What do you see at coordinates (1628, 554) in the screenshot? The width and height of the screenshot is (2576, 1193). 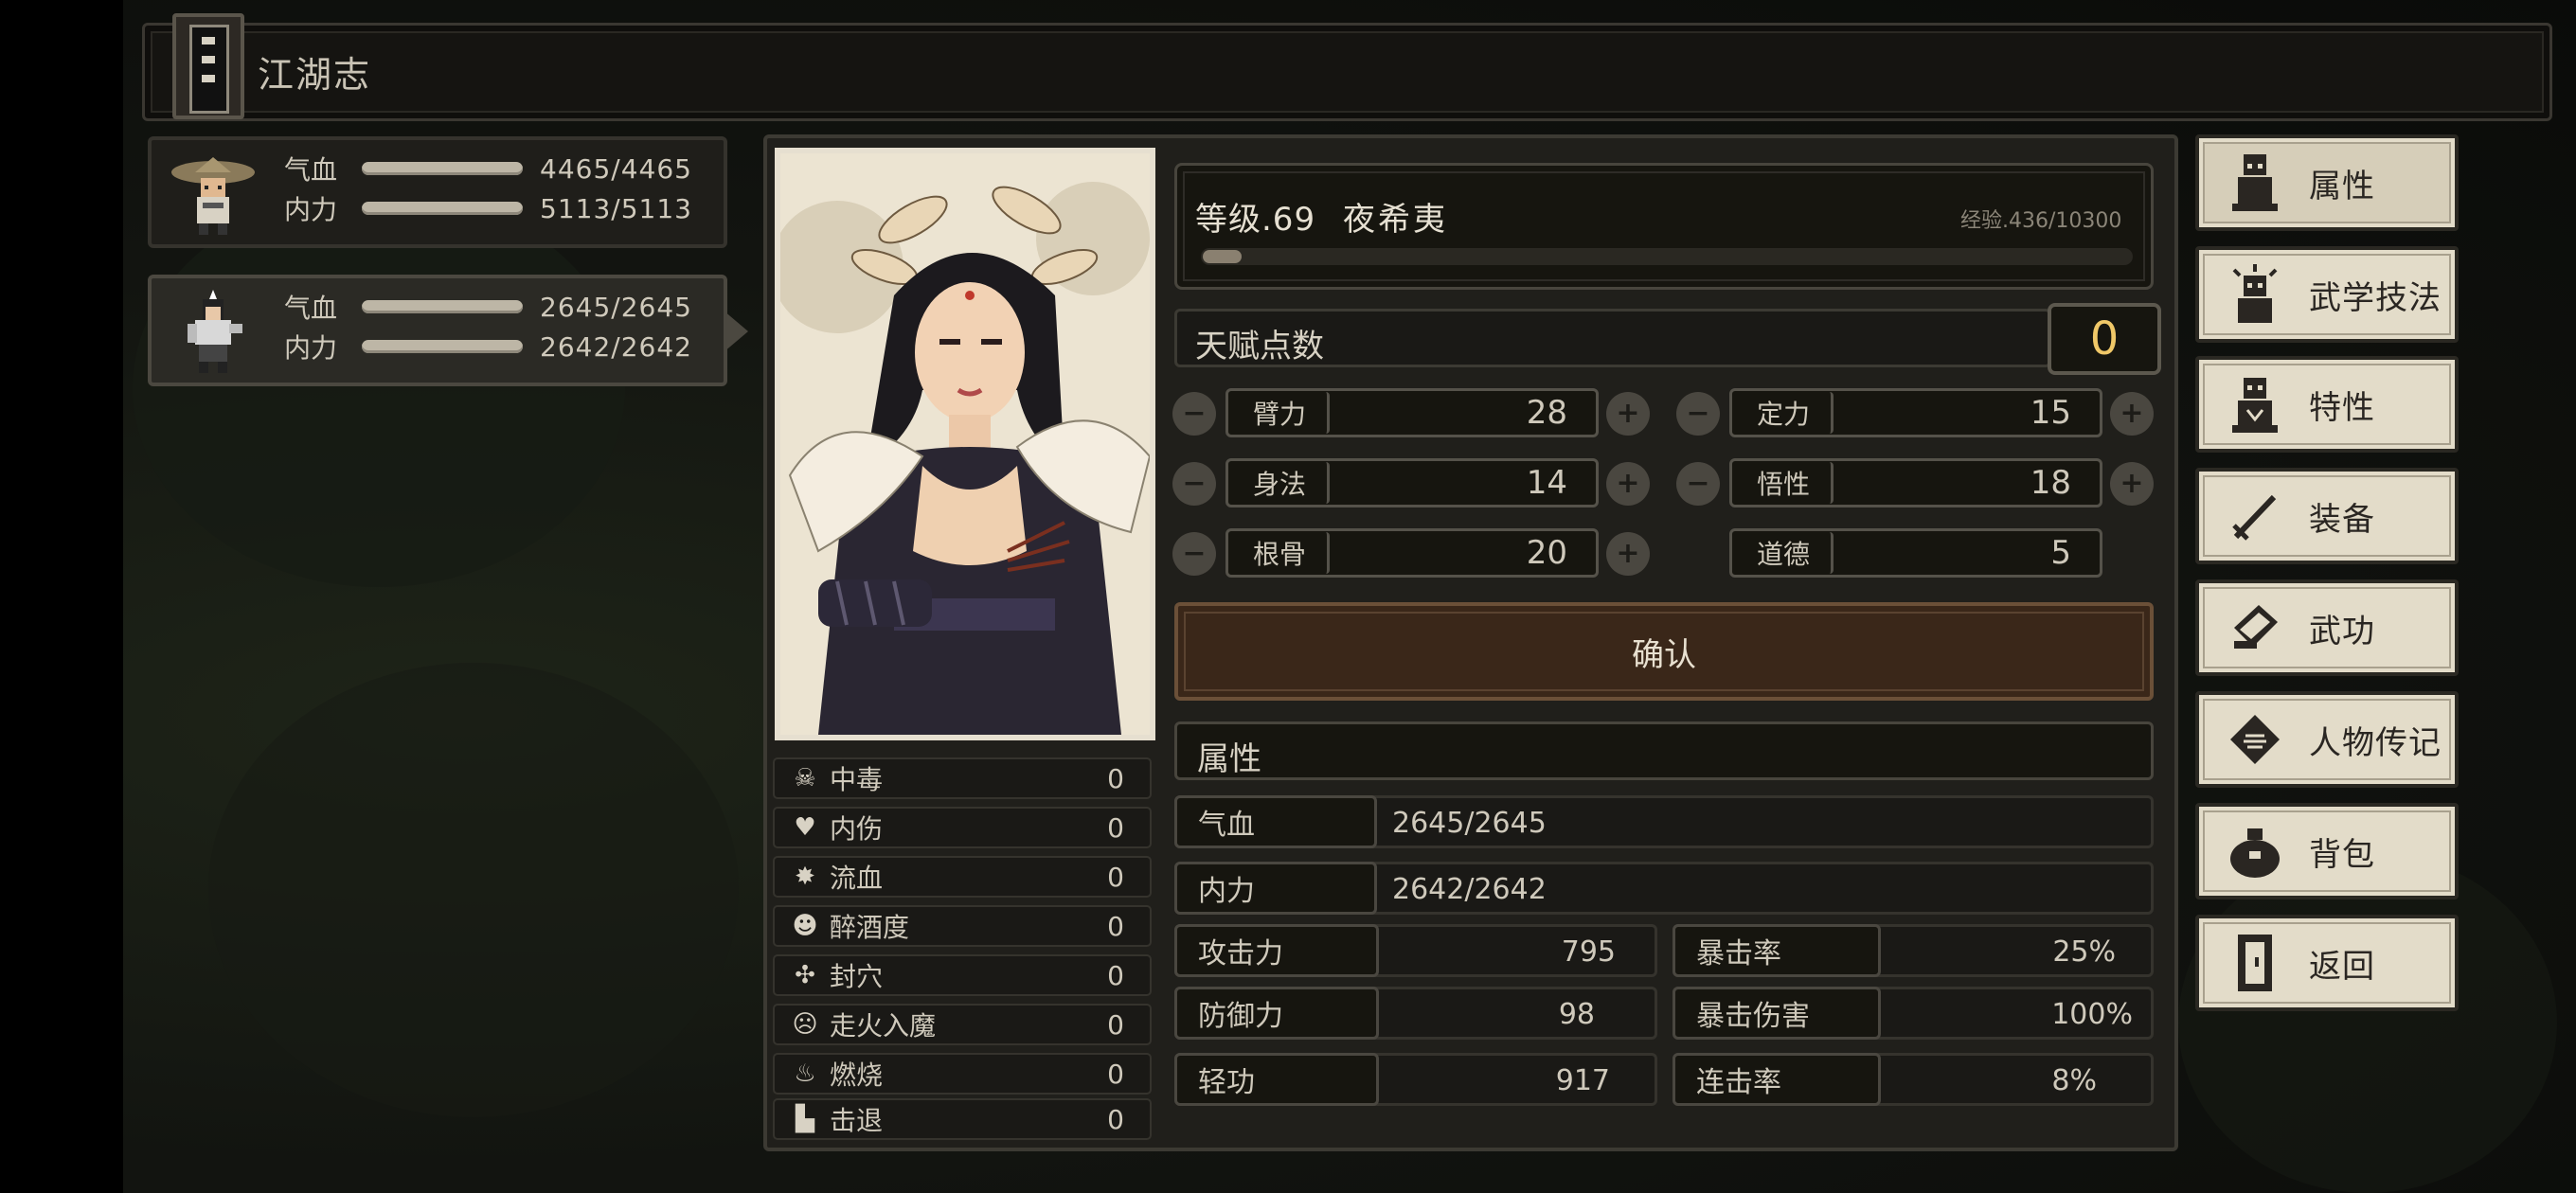 I see `increase-constitution-button: +` at bounding box center [1628, 554].